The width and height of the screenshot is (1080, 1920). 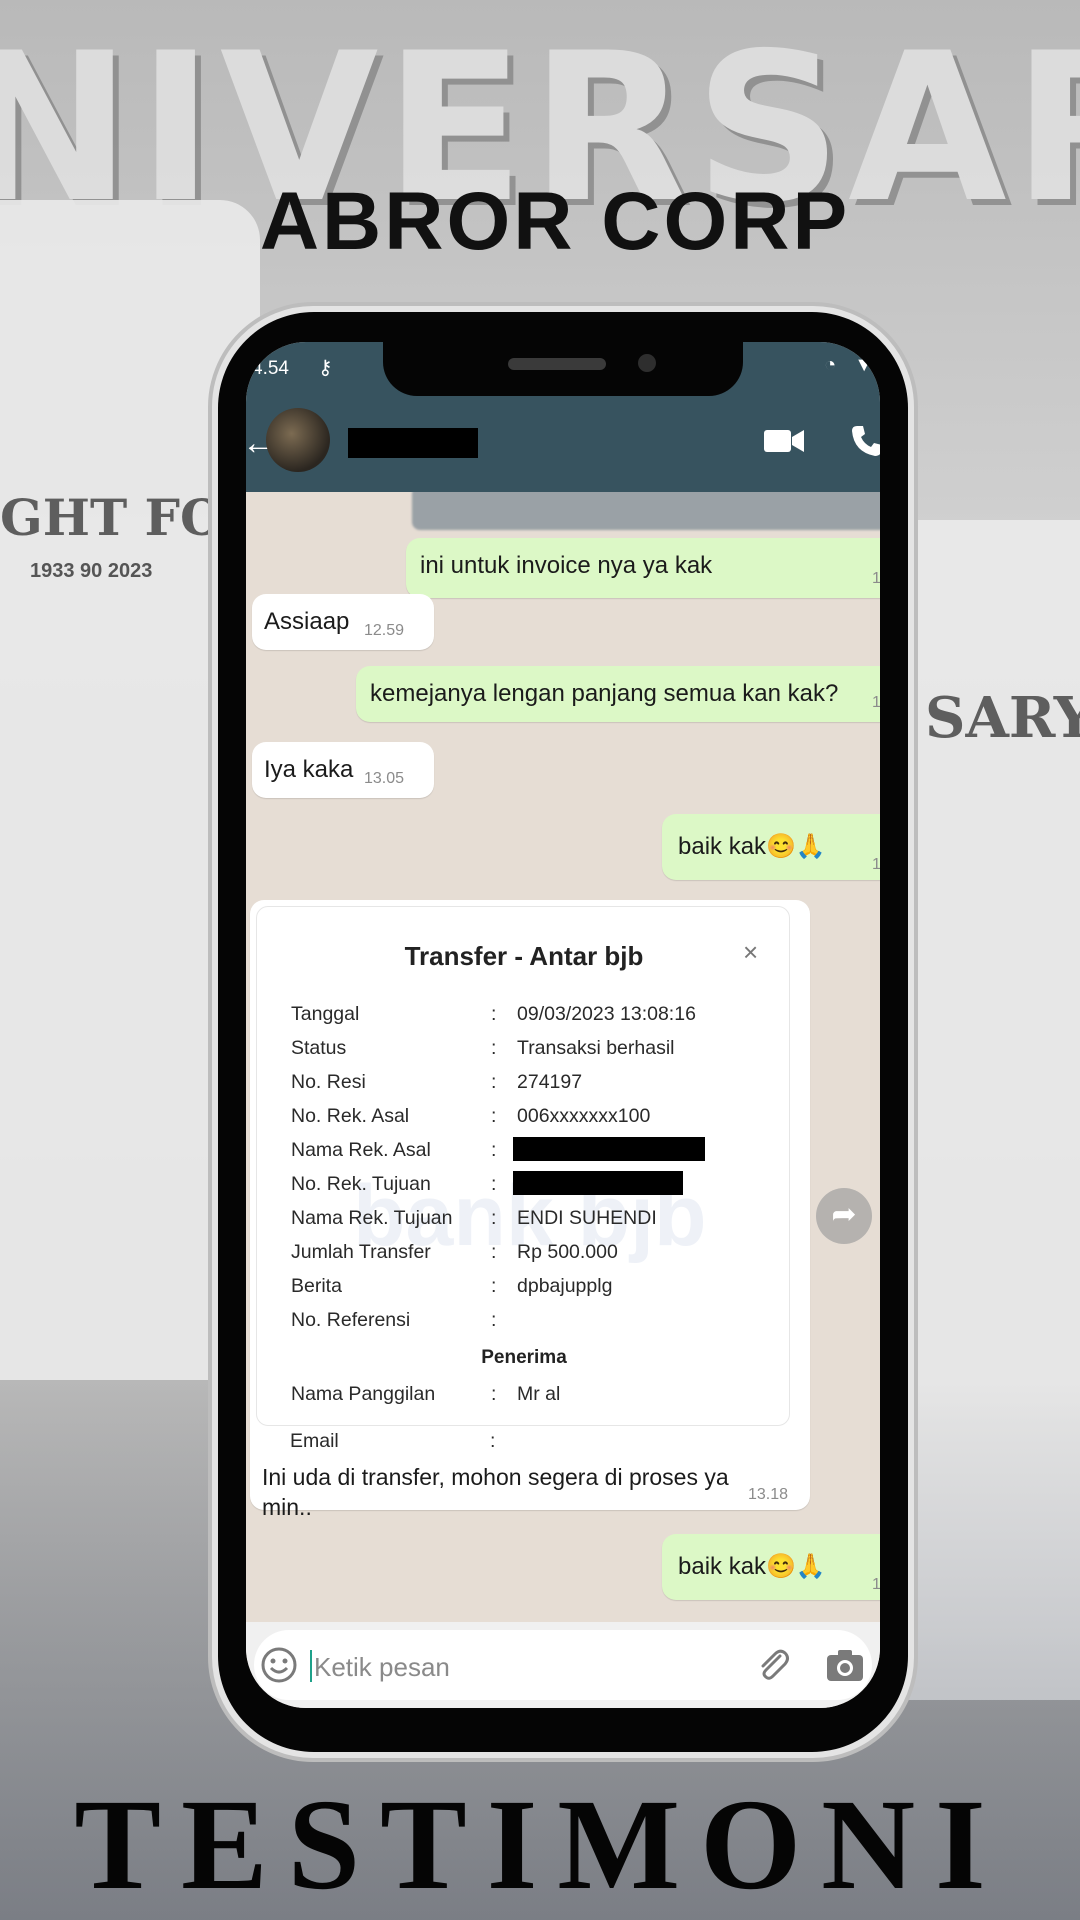 What do you see at coordinates (606, 1014) in the screenshot?
I see `receipt-value: 09/03/2023 13:08:16` at bounding box center [606, 1014].